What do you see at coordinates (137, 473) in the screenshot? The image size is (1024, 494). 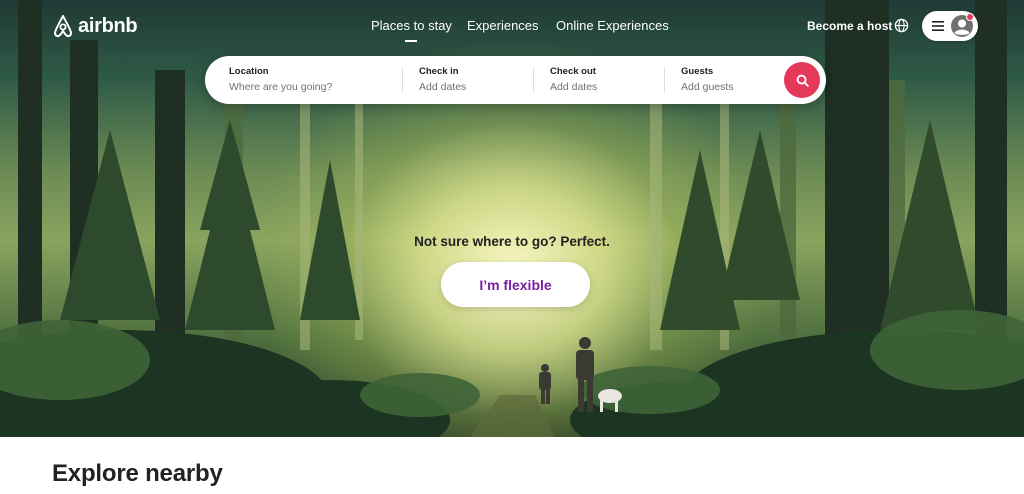 I see `explore-nearby-heading: Explore nearby` at bounding box center [137, 473].